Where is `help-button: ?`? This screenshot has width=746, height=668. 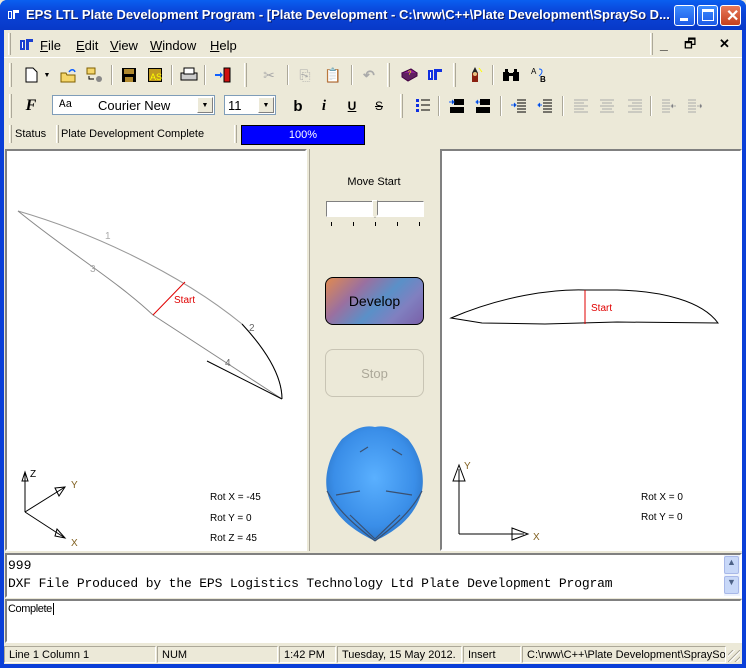
help-button: ? is located at coordinates (409, 75).